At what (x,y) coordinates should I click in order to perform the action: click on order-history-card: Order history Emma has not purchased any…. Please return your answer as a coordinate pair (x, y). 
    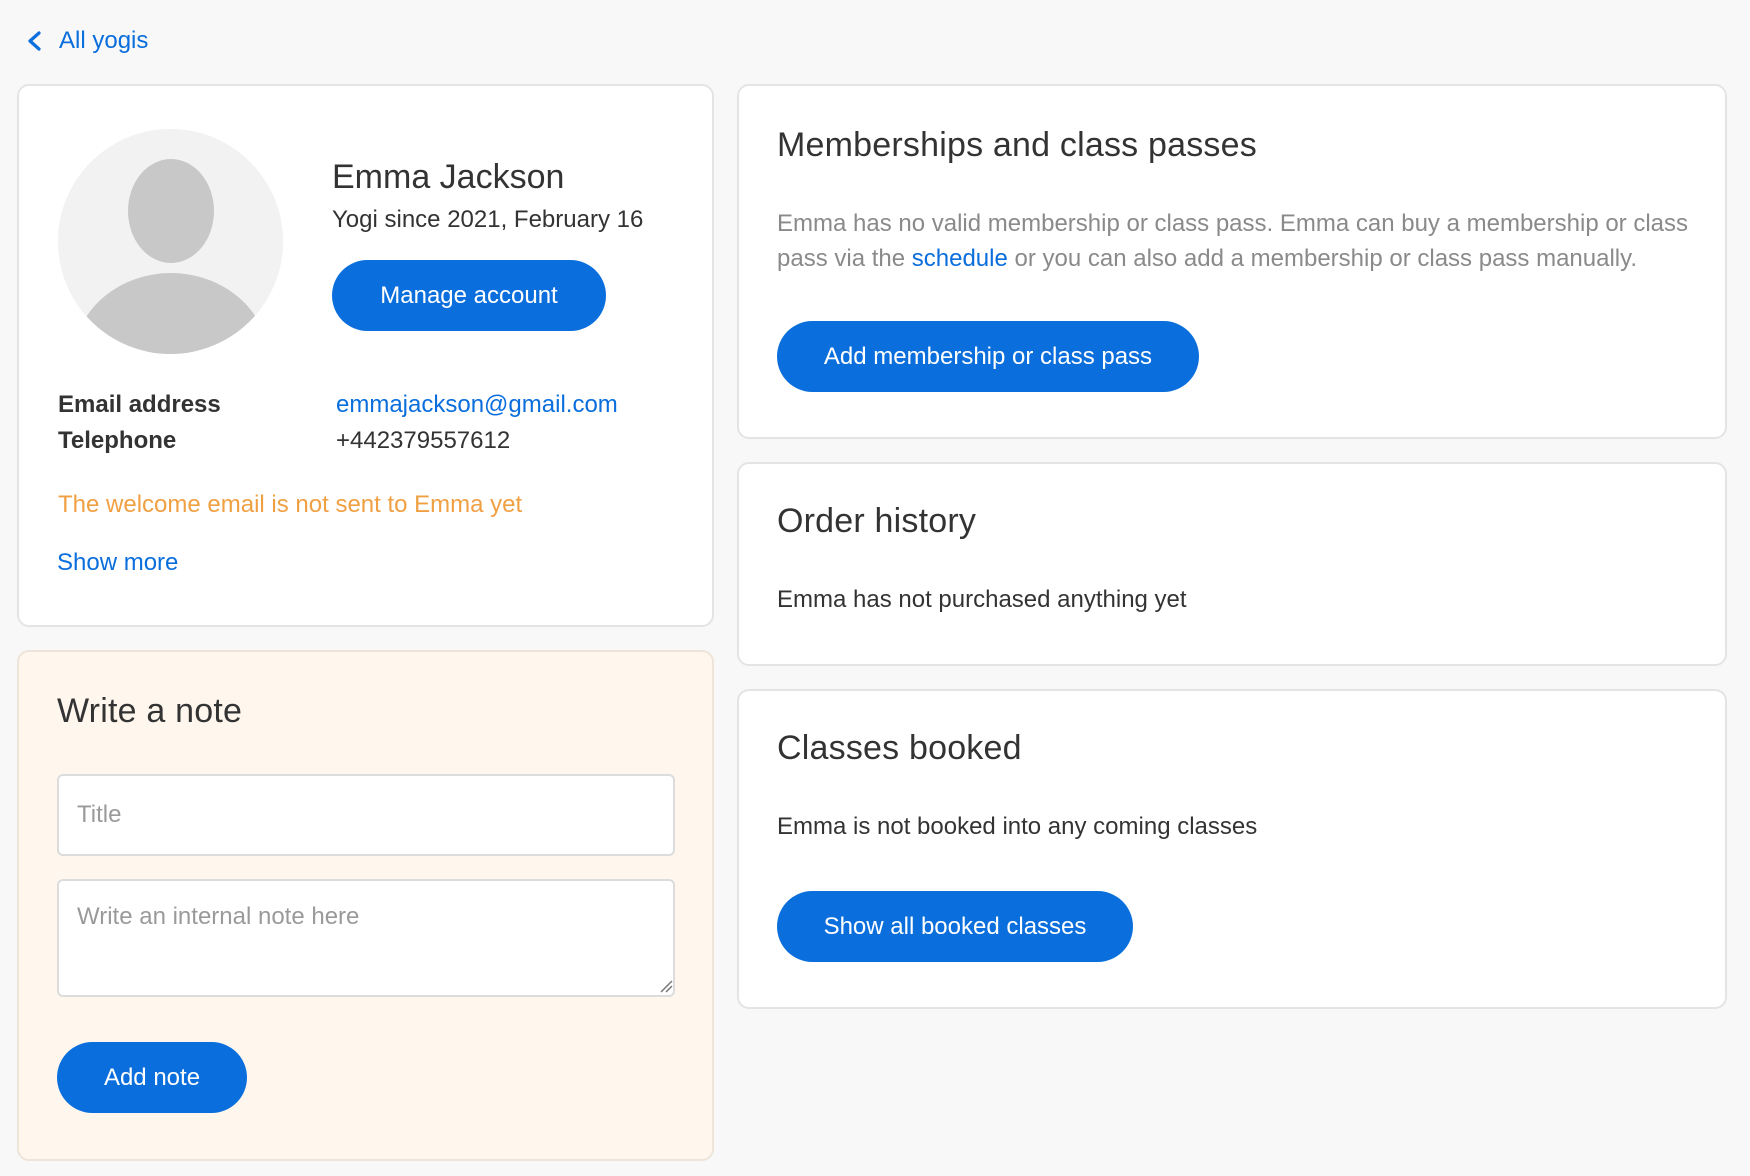
    Looking at the image, I should click on (1232, 564).